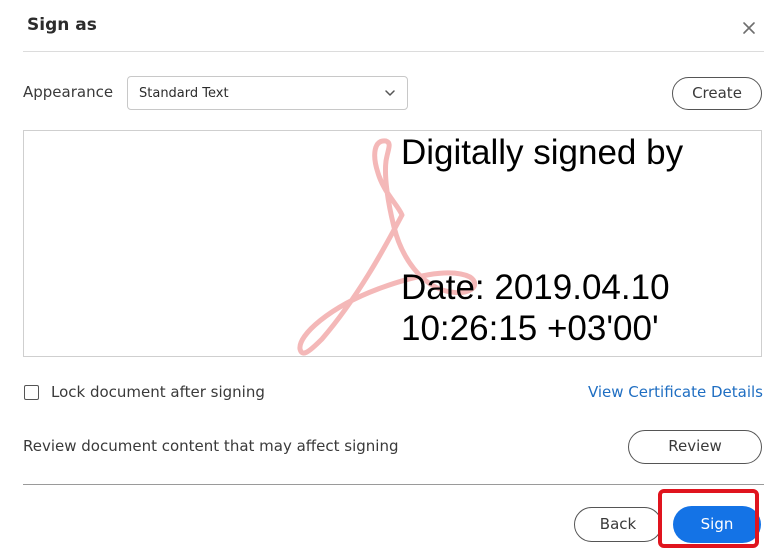  Describe the element at coordinates (530, 328) in the screenshot. I see `signature-line-3: 10:26:15 +03'00'` at that location.